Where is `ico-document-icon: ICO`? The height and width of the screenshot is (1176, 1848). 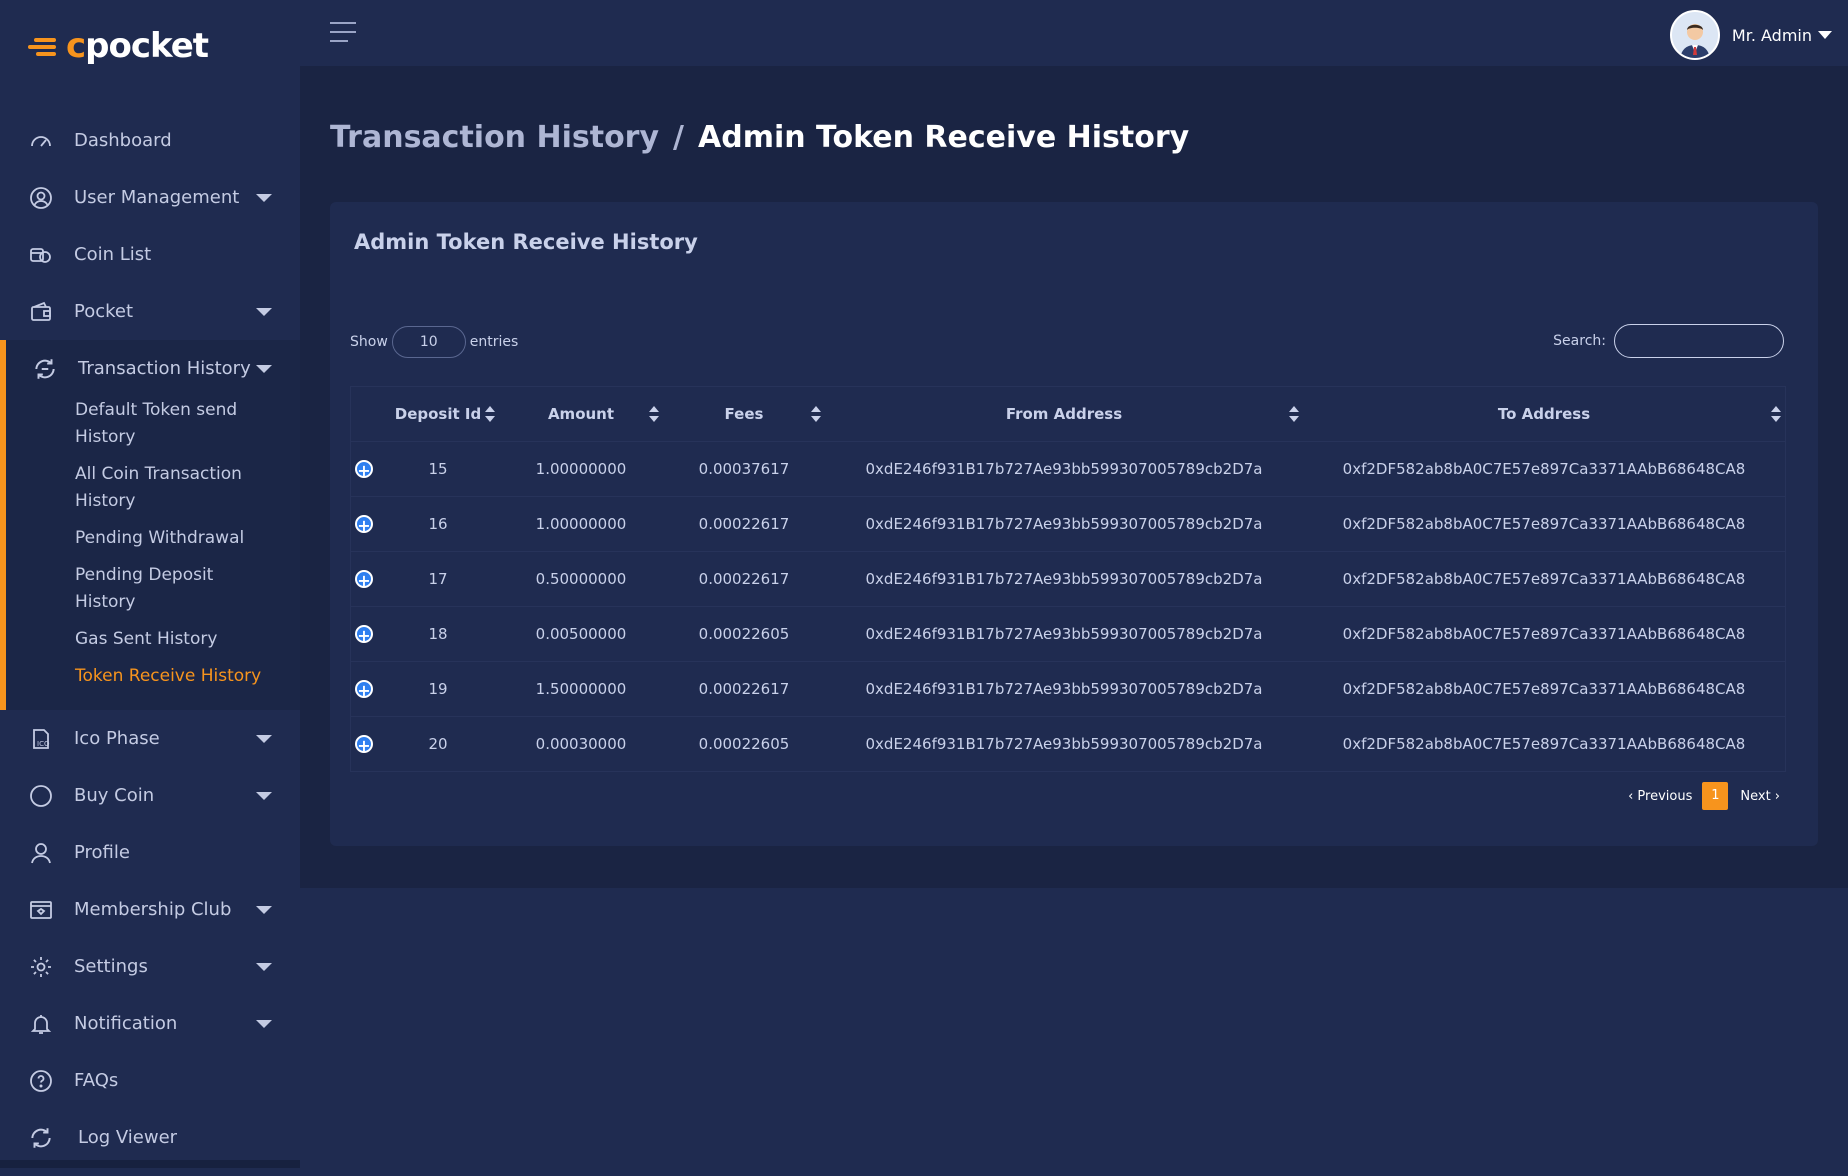 ico-document-icon: ICO is located at coordinates (41, 739).